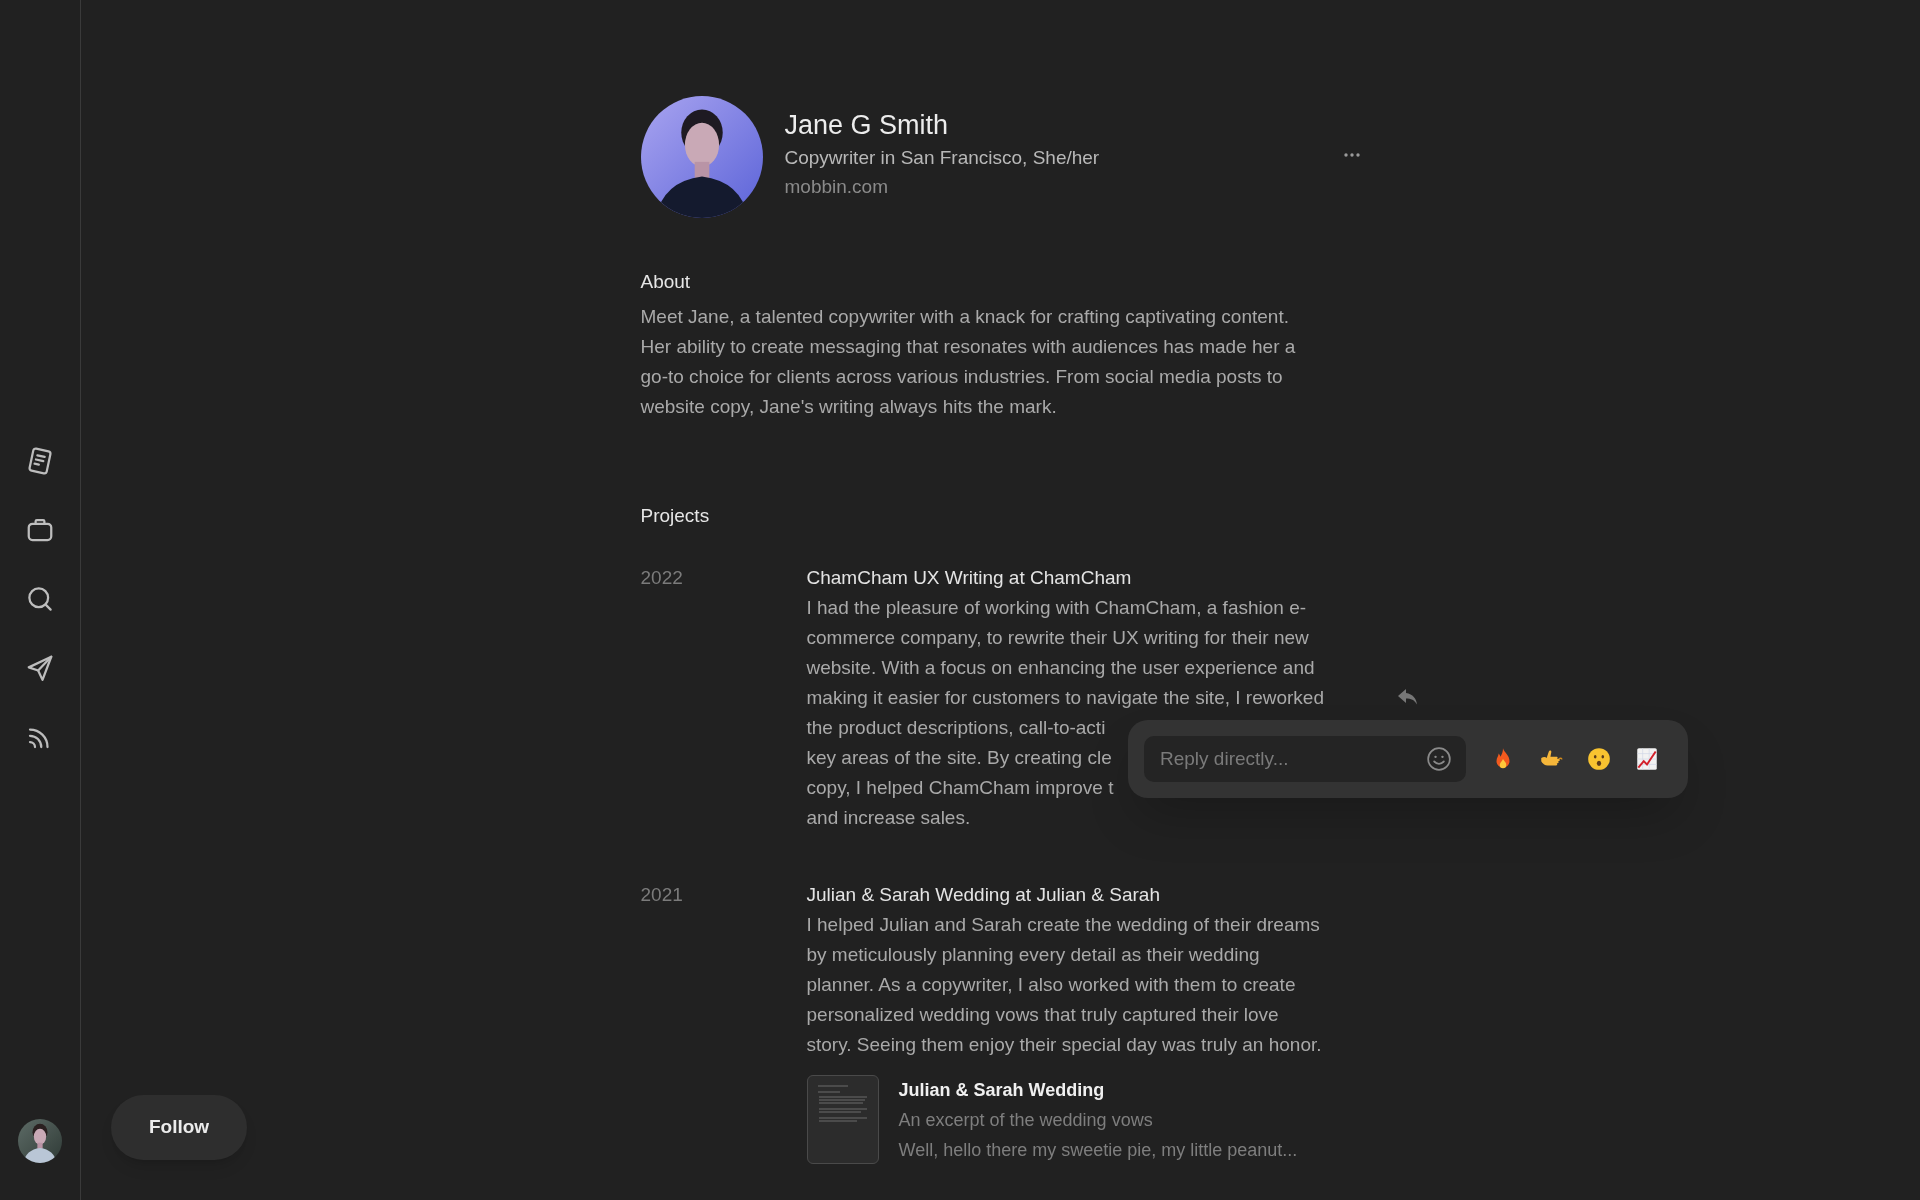 The height and width of the screenshot is (1200, 1920). Describe the element at coordinates (1063, 925) in the screenshot. I see `description-line: I helped Julian and Sarah create the wedding of their dreams` at that location.